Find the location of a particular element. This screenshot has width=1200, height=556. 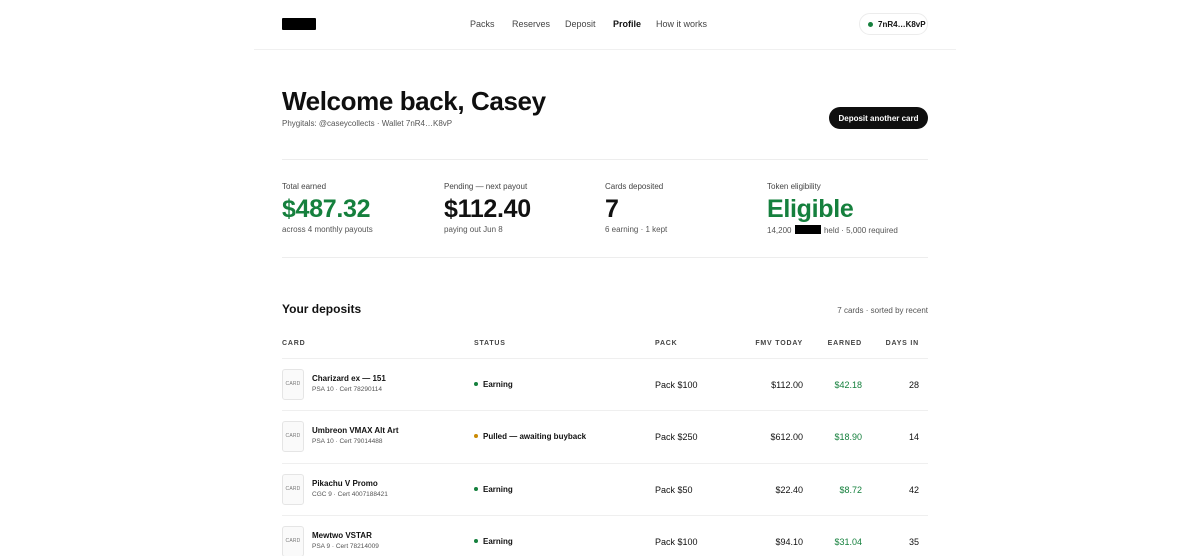

stat-note: paying out Jun 8 is located at coordinates (473, 229).